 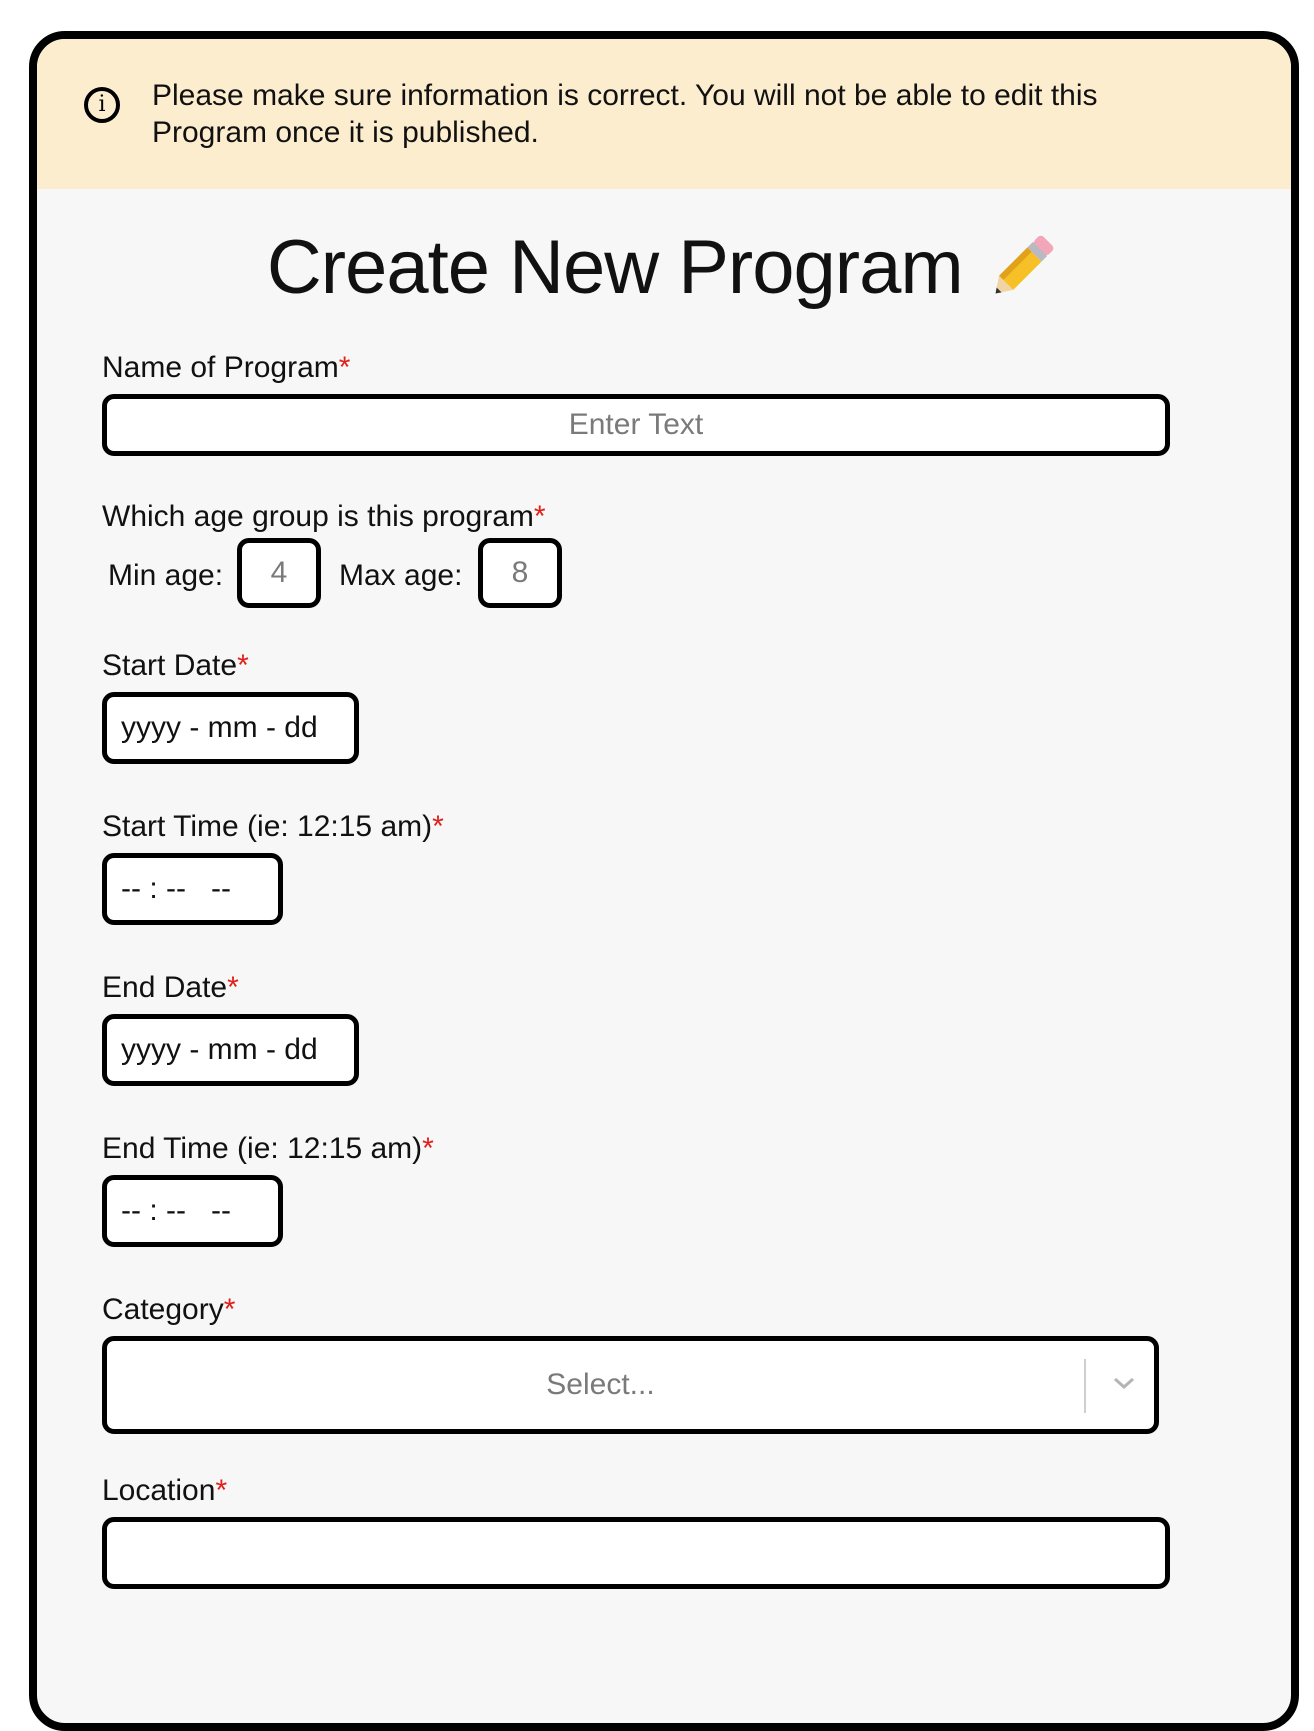 I want to click on start-time-input: -- : -- --, so click(x=192, y=889).